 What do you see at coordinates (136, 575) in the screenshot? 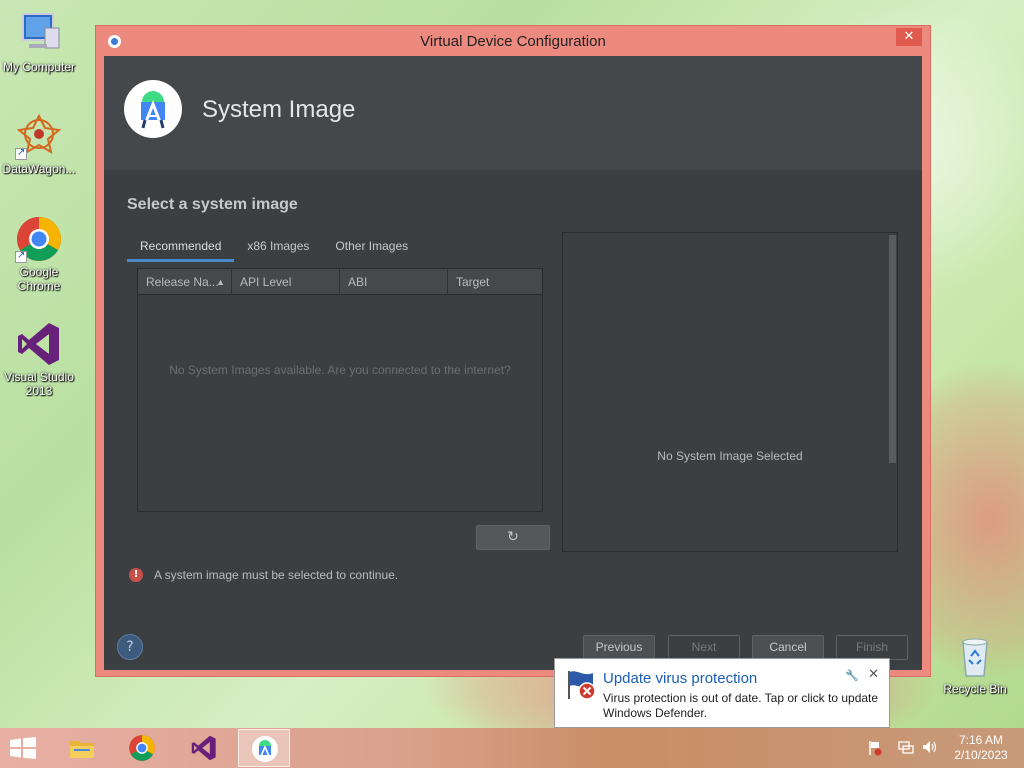
I see `error-icon: !` at bounding box center [136, 575].